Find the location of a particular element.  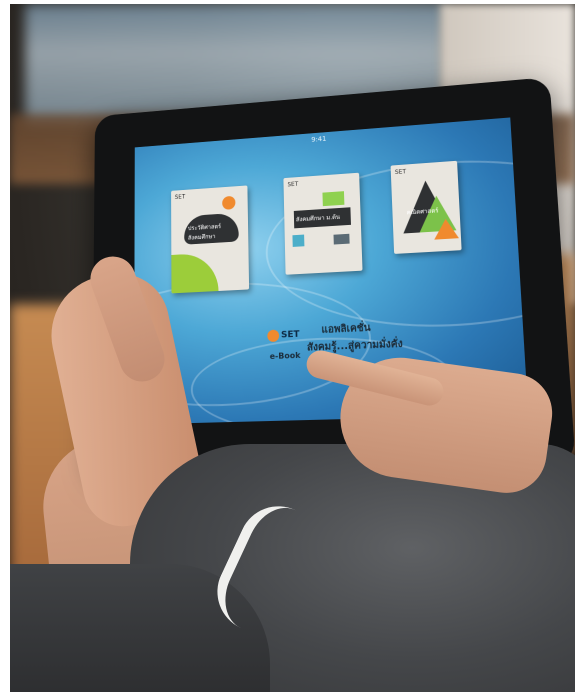

tagline-line1: แอพลิเคชั่น is located at coordinates (346, 329).